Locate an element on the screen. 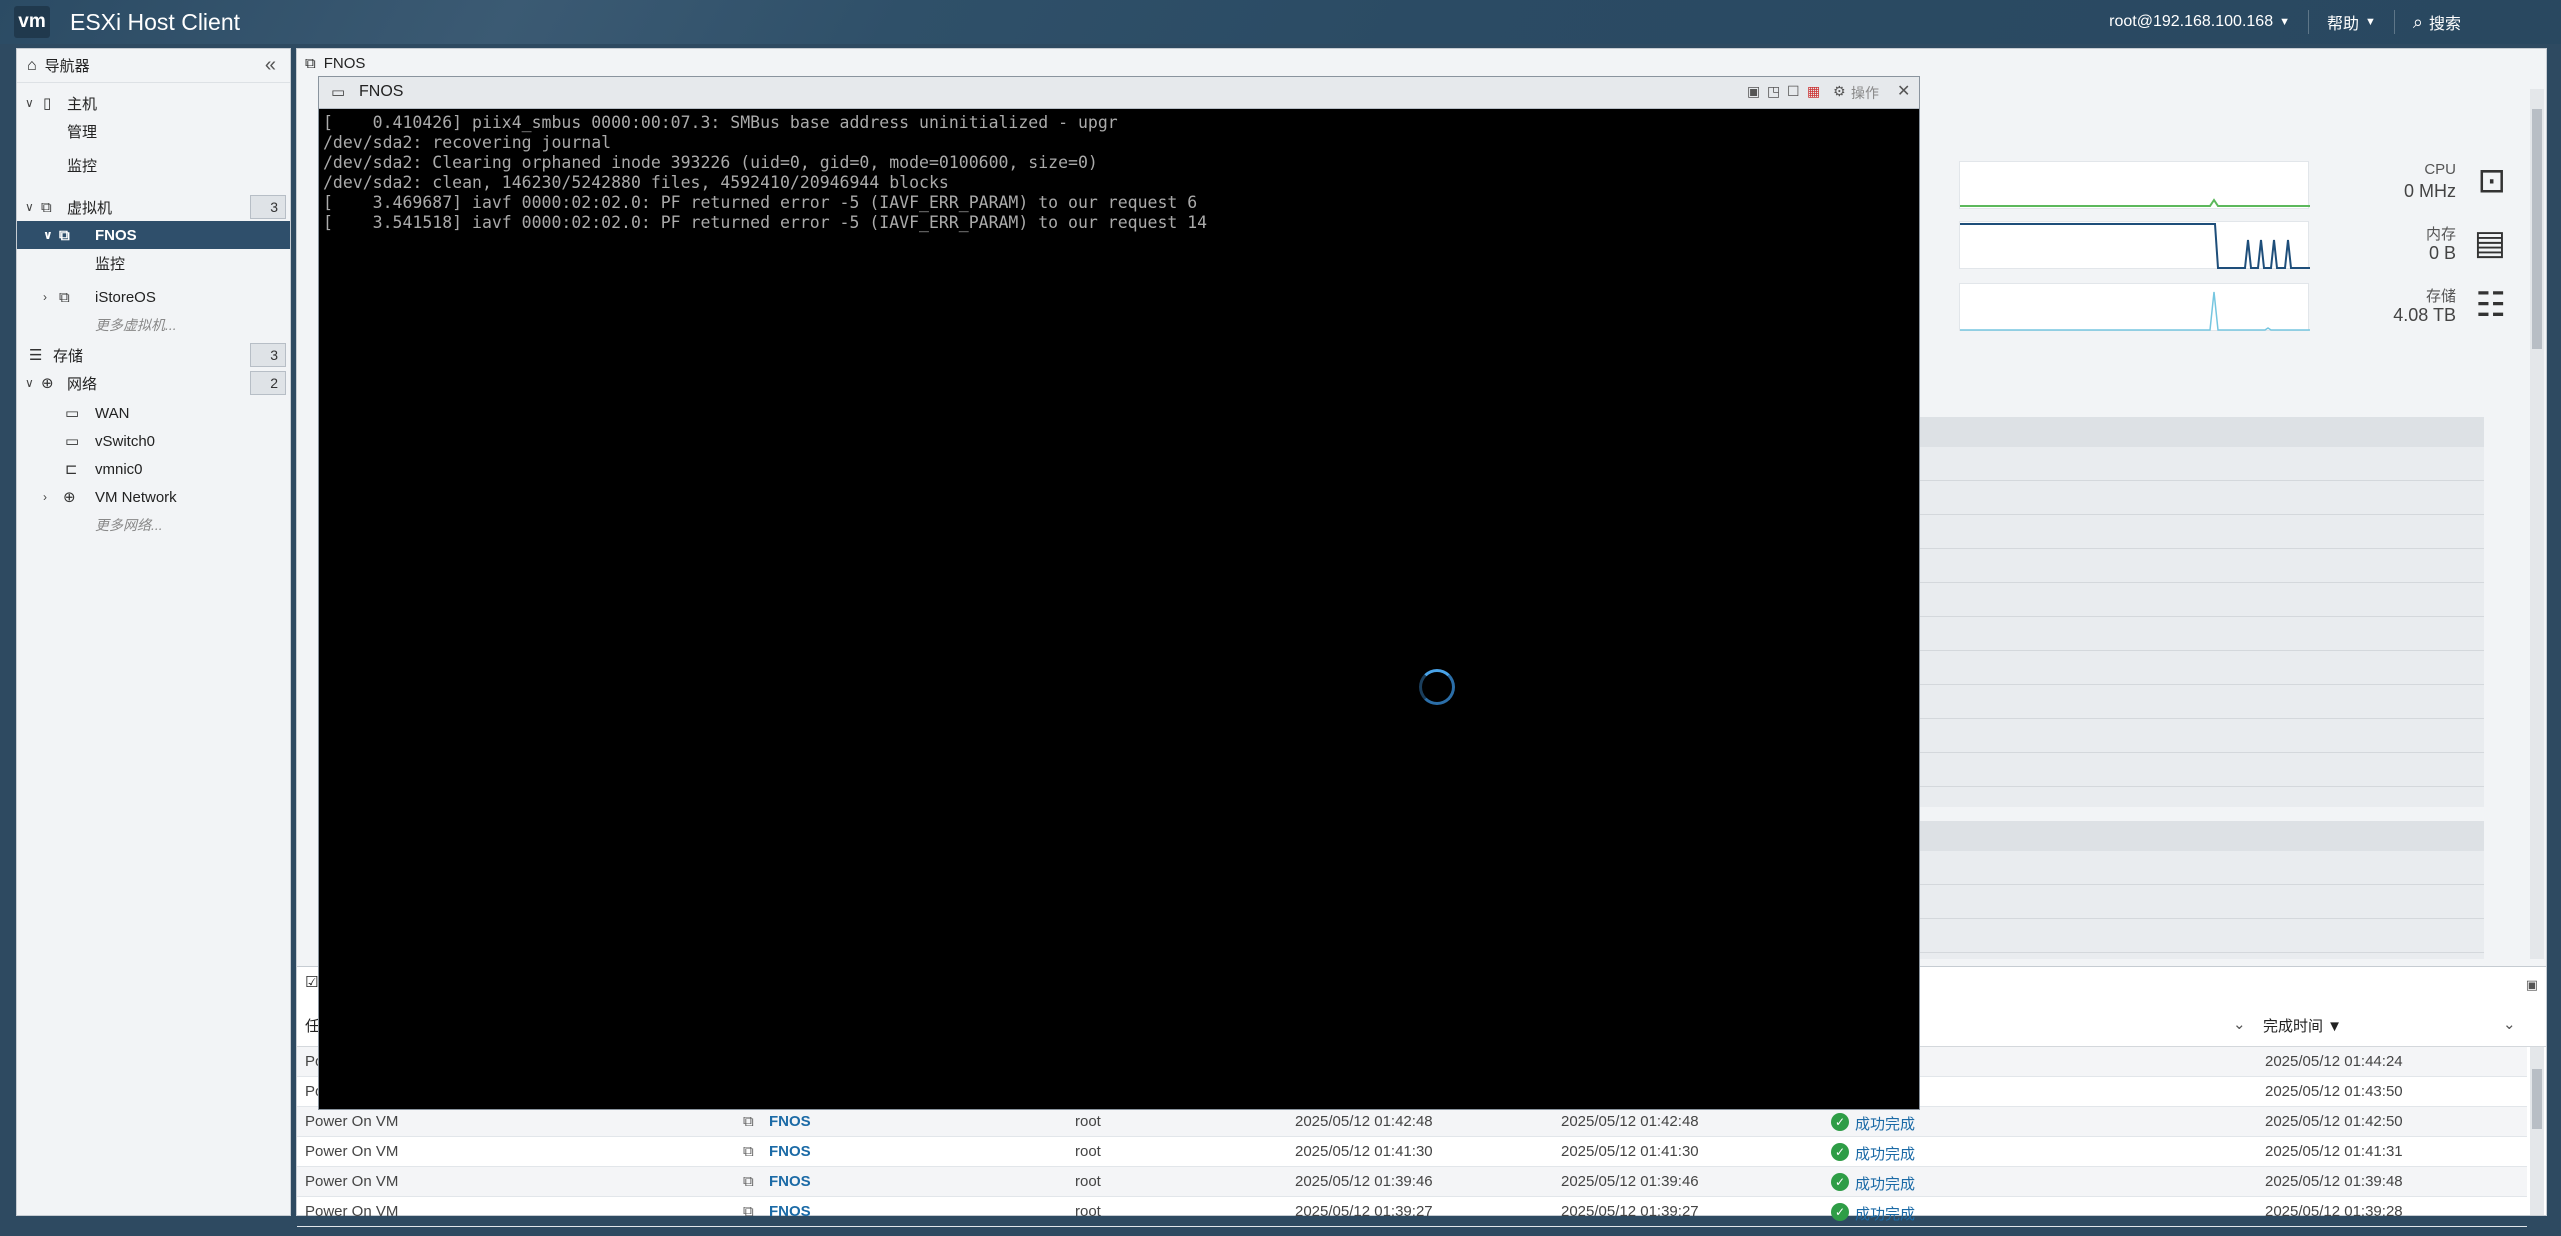 The height and width of the screenshot is (1236, 2561). storage-count-badge: 3 is located at coordinates (268, 355).